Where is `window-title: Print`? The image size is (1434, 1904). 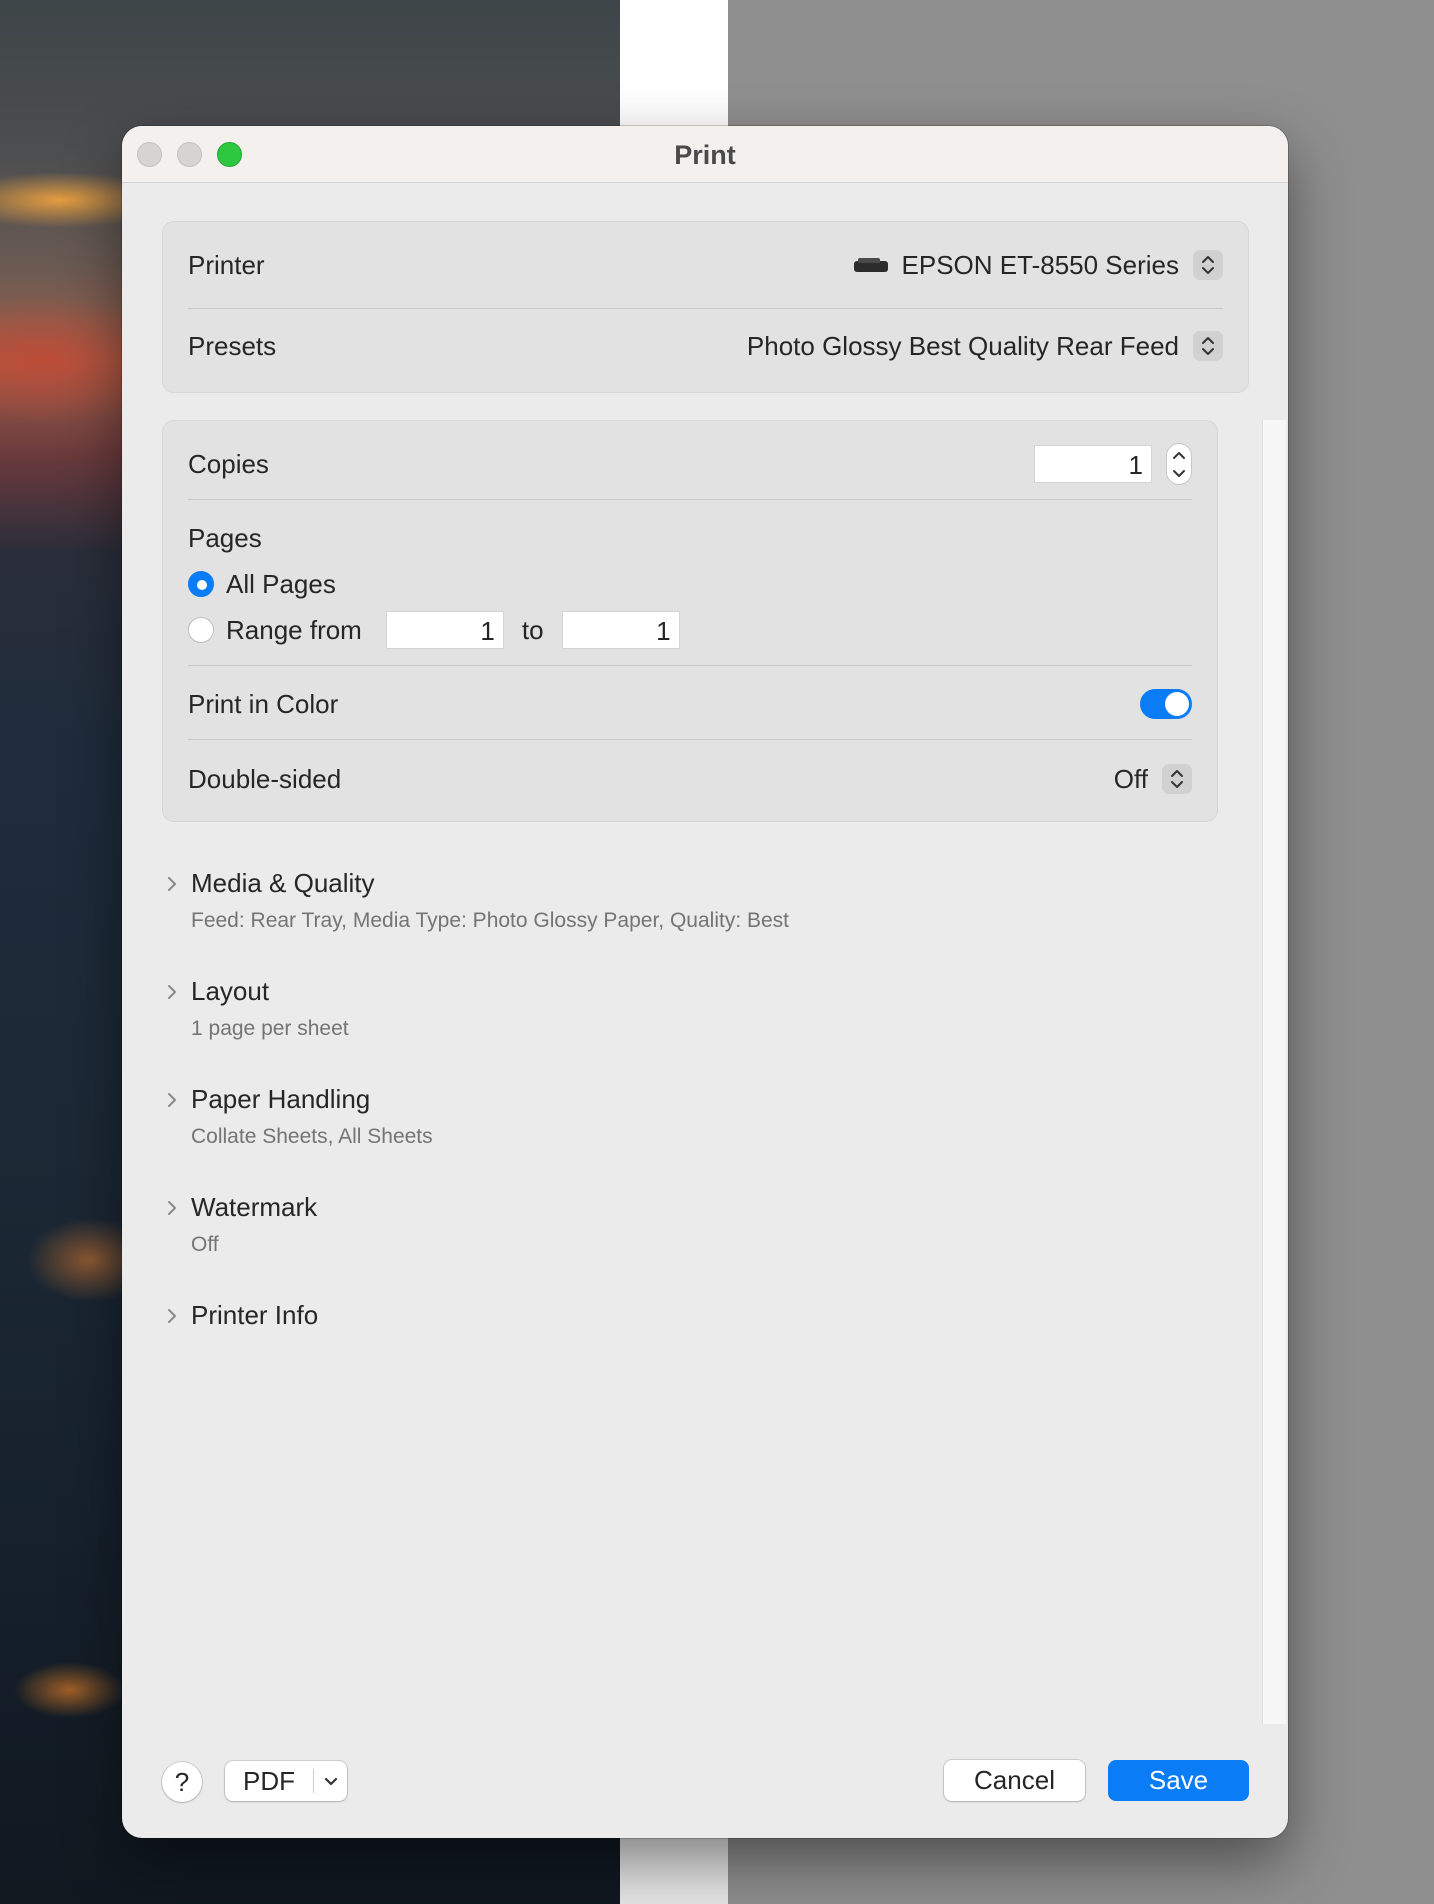 window-title: Print is located at coordinates (705, 155).